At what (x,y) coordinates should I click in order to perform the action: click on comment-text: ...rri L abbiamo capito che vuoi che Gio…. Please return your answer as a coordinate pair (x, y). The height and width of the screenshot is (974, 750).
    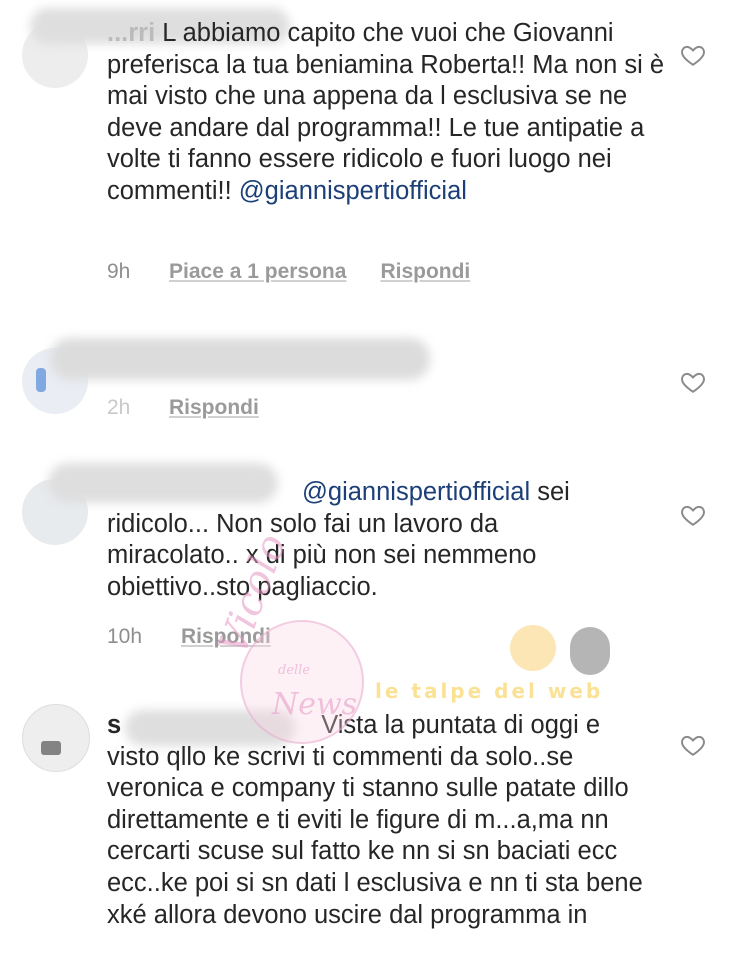
    Looking at the image, I should click on (387, 113).